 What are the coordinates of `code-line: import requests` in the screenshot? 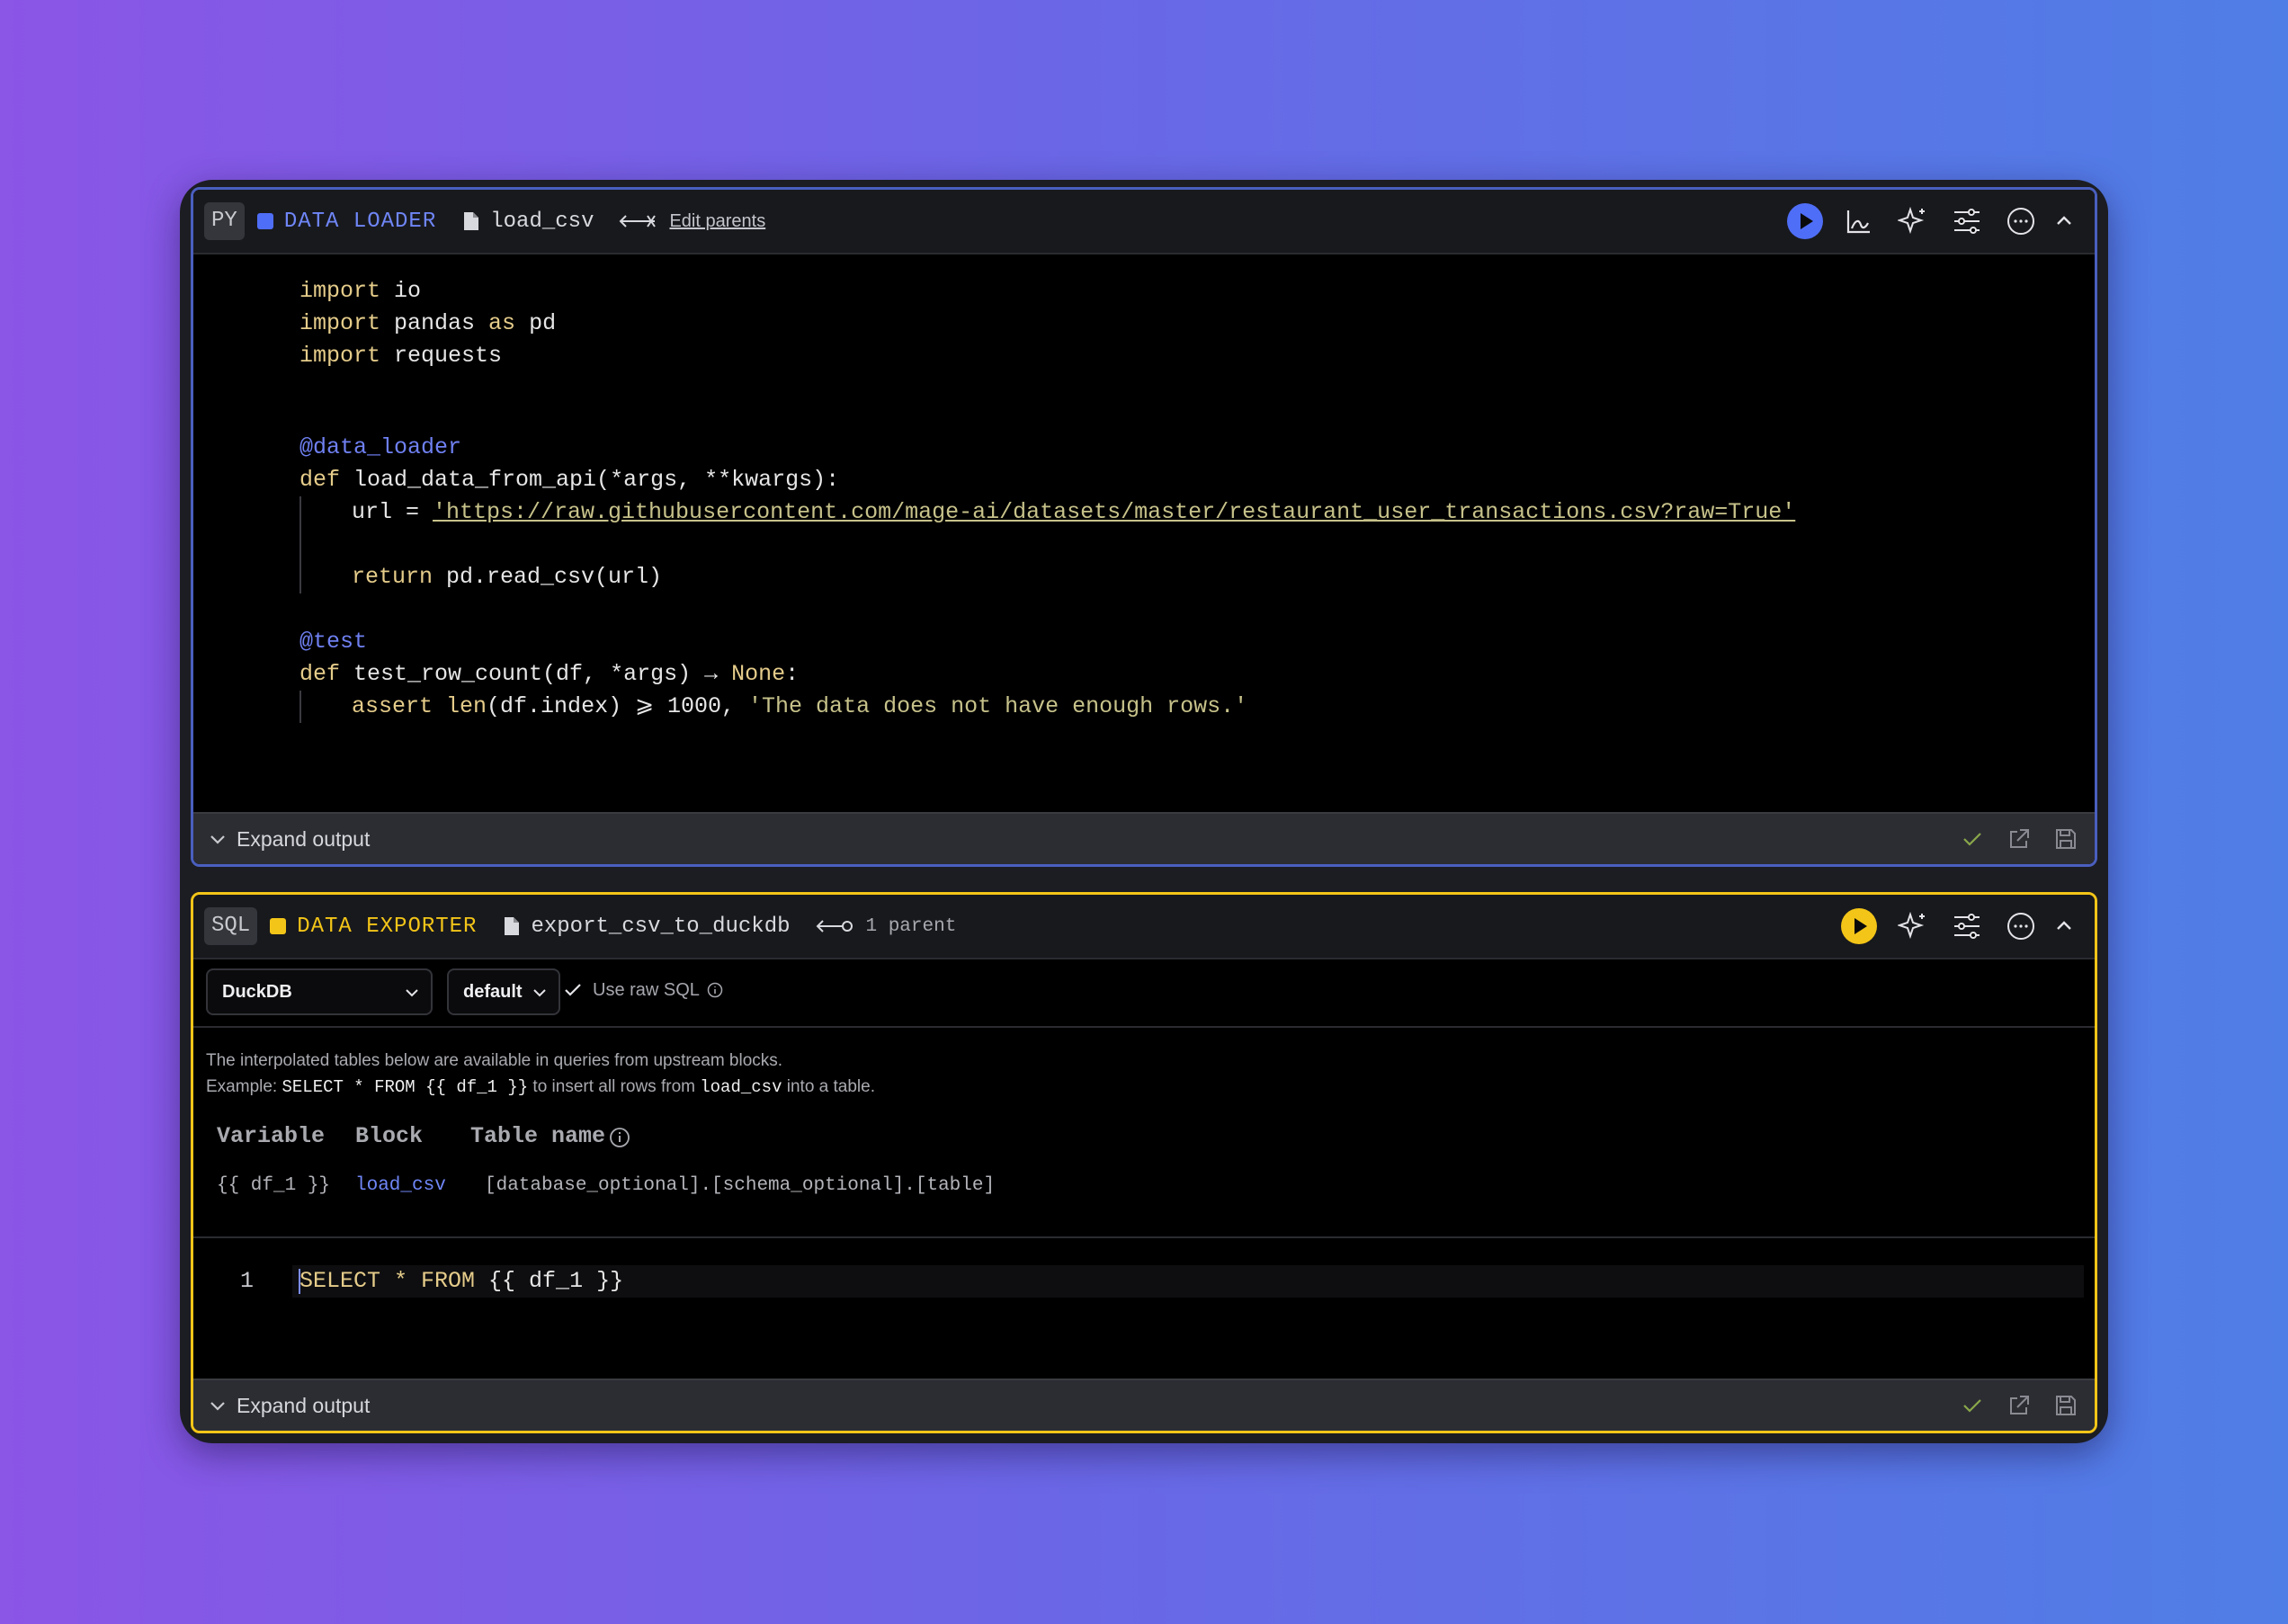 It's located at (401, 356).